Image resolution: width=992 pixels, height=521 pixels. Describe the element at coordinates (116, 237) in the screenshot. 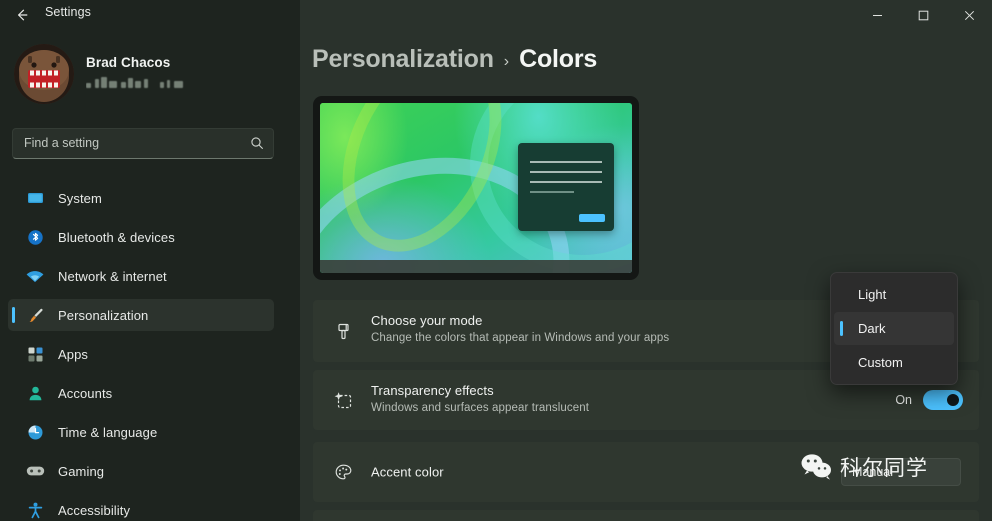

I see `sidebar-item-label: Bluetooth & devices` at that location.